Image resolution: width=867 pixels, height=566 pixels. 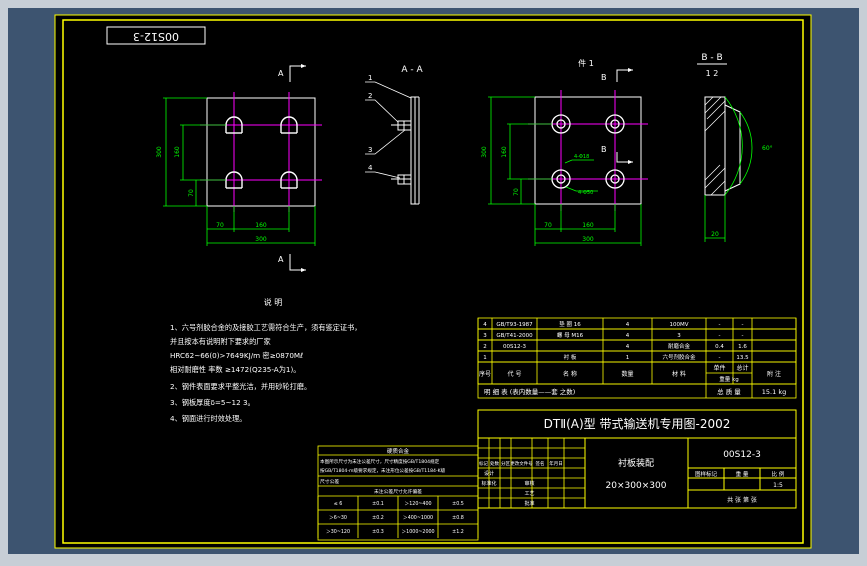 I want to click on parts-header-cell: 总计, so click(x=742, y=368).